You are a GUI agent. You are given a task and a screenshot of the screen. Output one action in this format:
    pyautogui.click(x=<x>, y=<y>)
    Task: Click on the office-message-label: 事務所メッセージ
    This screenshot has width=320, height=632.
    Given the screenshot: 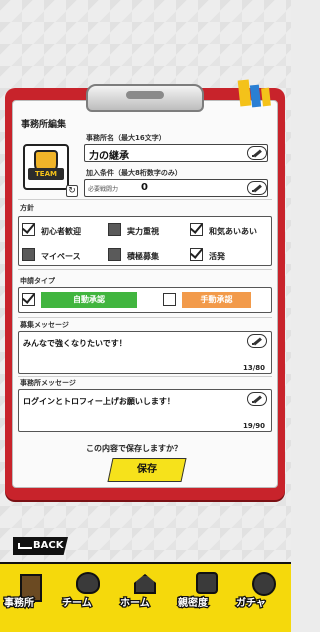 What is the action you would take?
    pyautogui.click(x=48, y=383)
    